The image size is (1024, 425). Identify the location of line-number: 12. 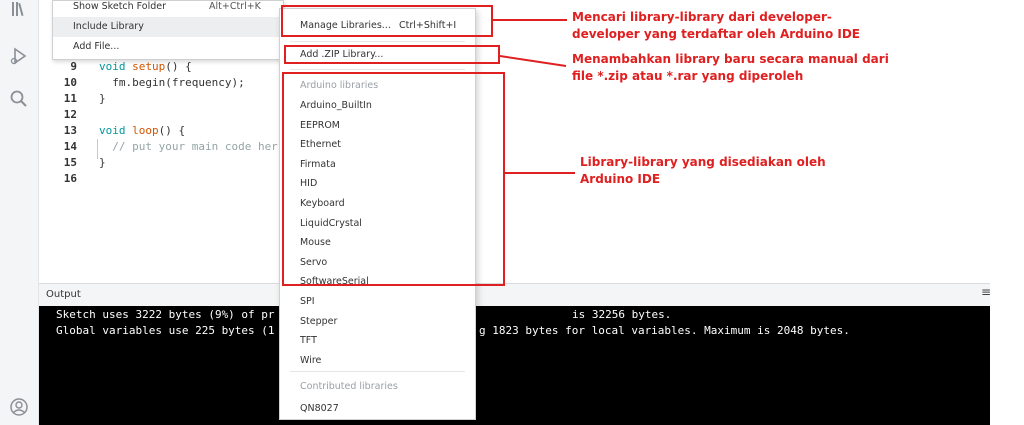
(70, 114).